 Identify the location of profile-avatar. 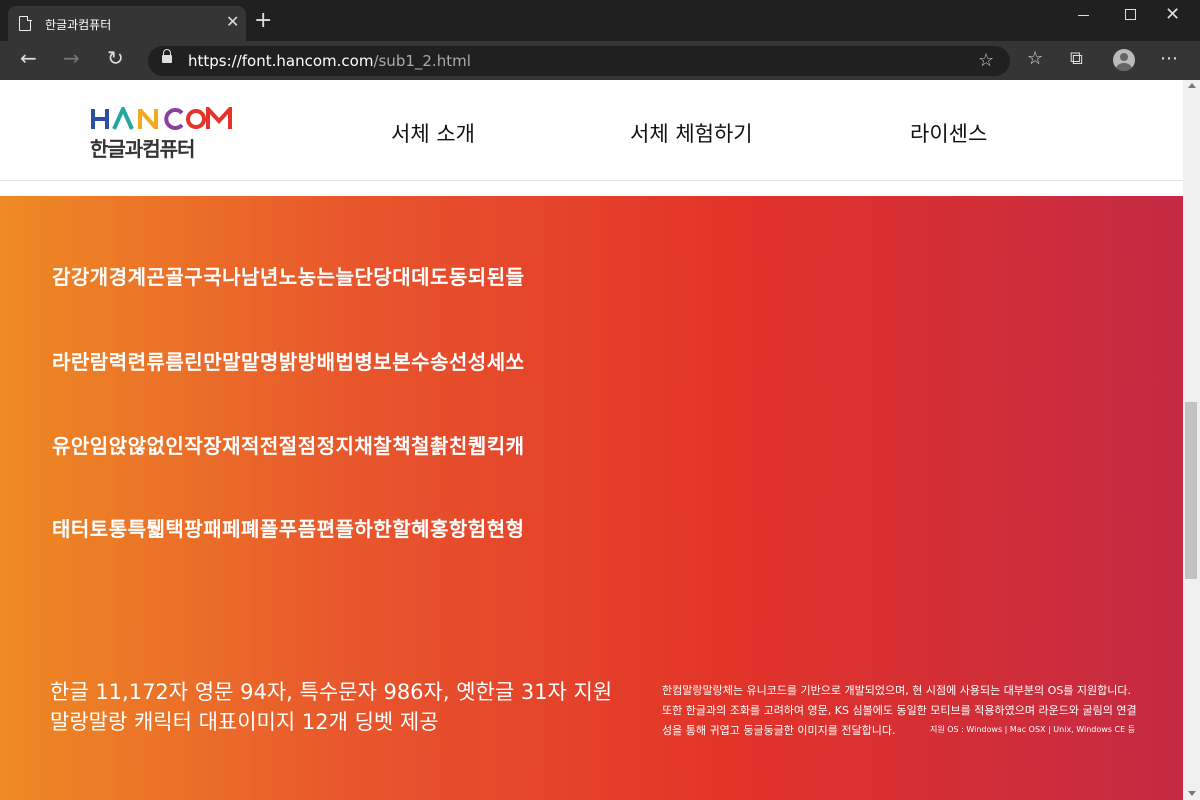
(1124, 60).